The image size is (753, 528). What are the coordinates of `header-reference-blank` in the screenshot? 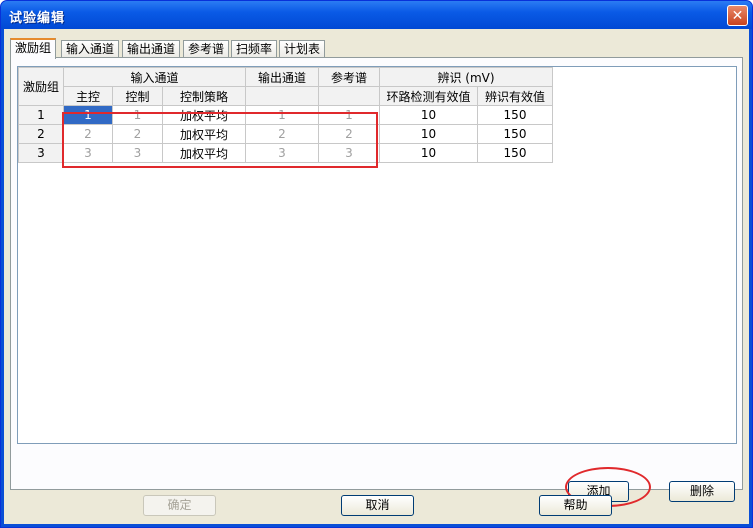 It's located at (349, 96).